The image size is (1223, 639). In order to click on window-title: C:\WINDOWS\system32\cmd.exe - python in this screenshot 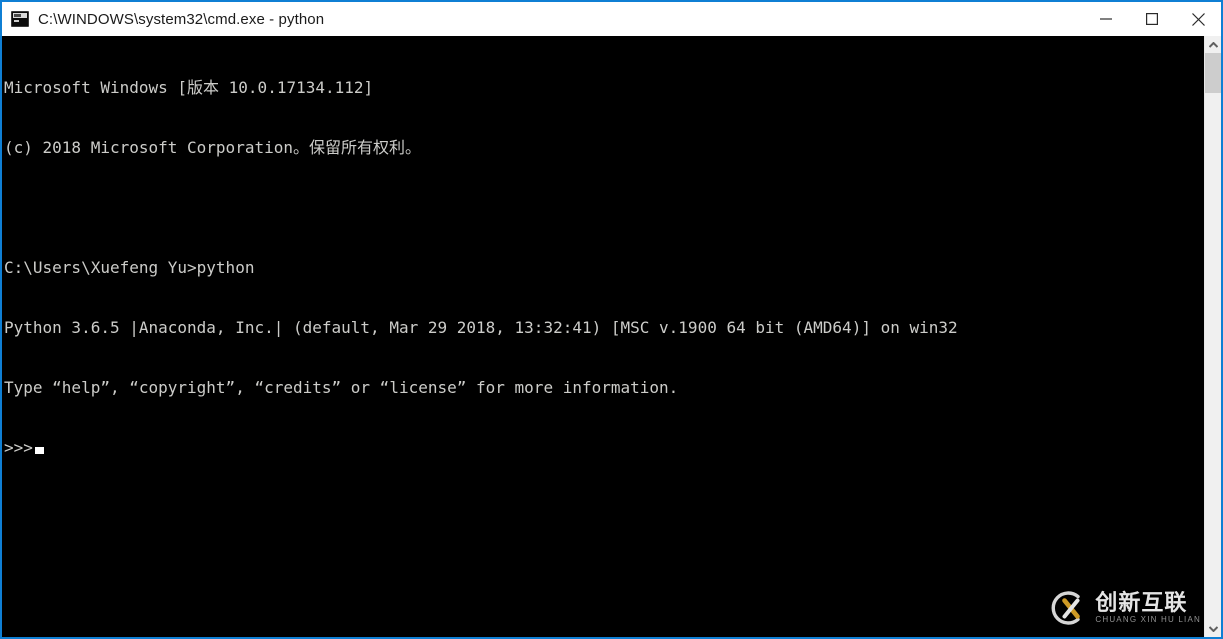, I will do `click(181, 19)`.